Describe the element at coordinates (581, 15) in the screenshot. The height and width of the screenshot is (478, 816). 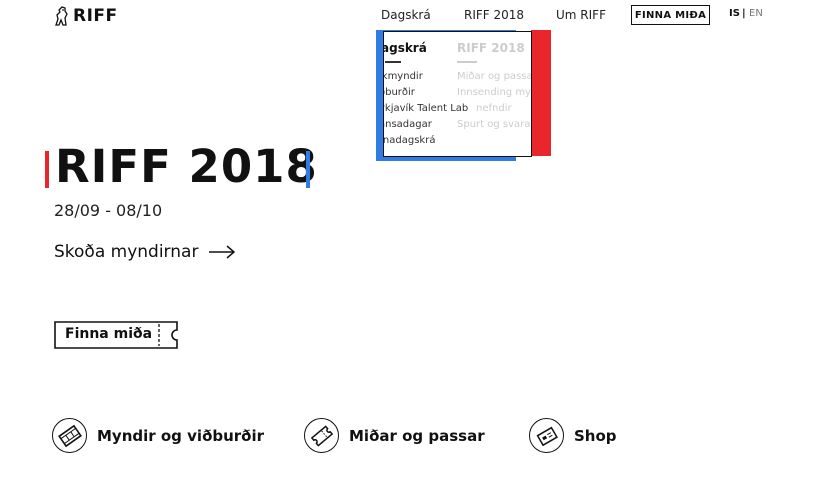
I see `nav-um-riff: Um RIFF` at that location.